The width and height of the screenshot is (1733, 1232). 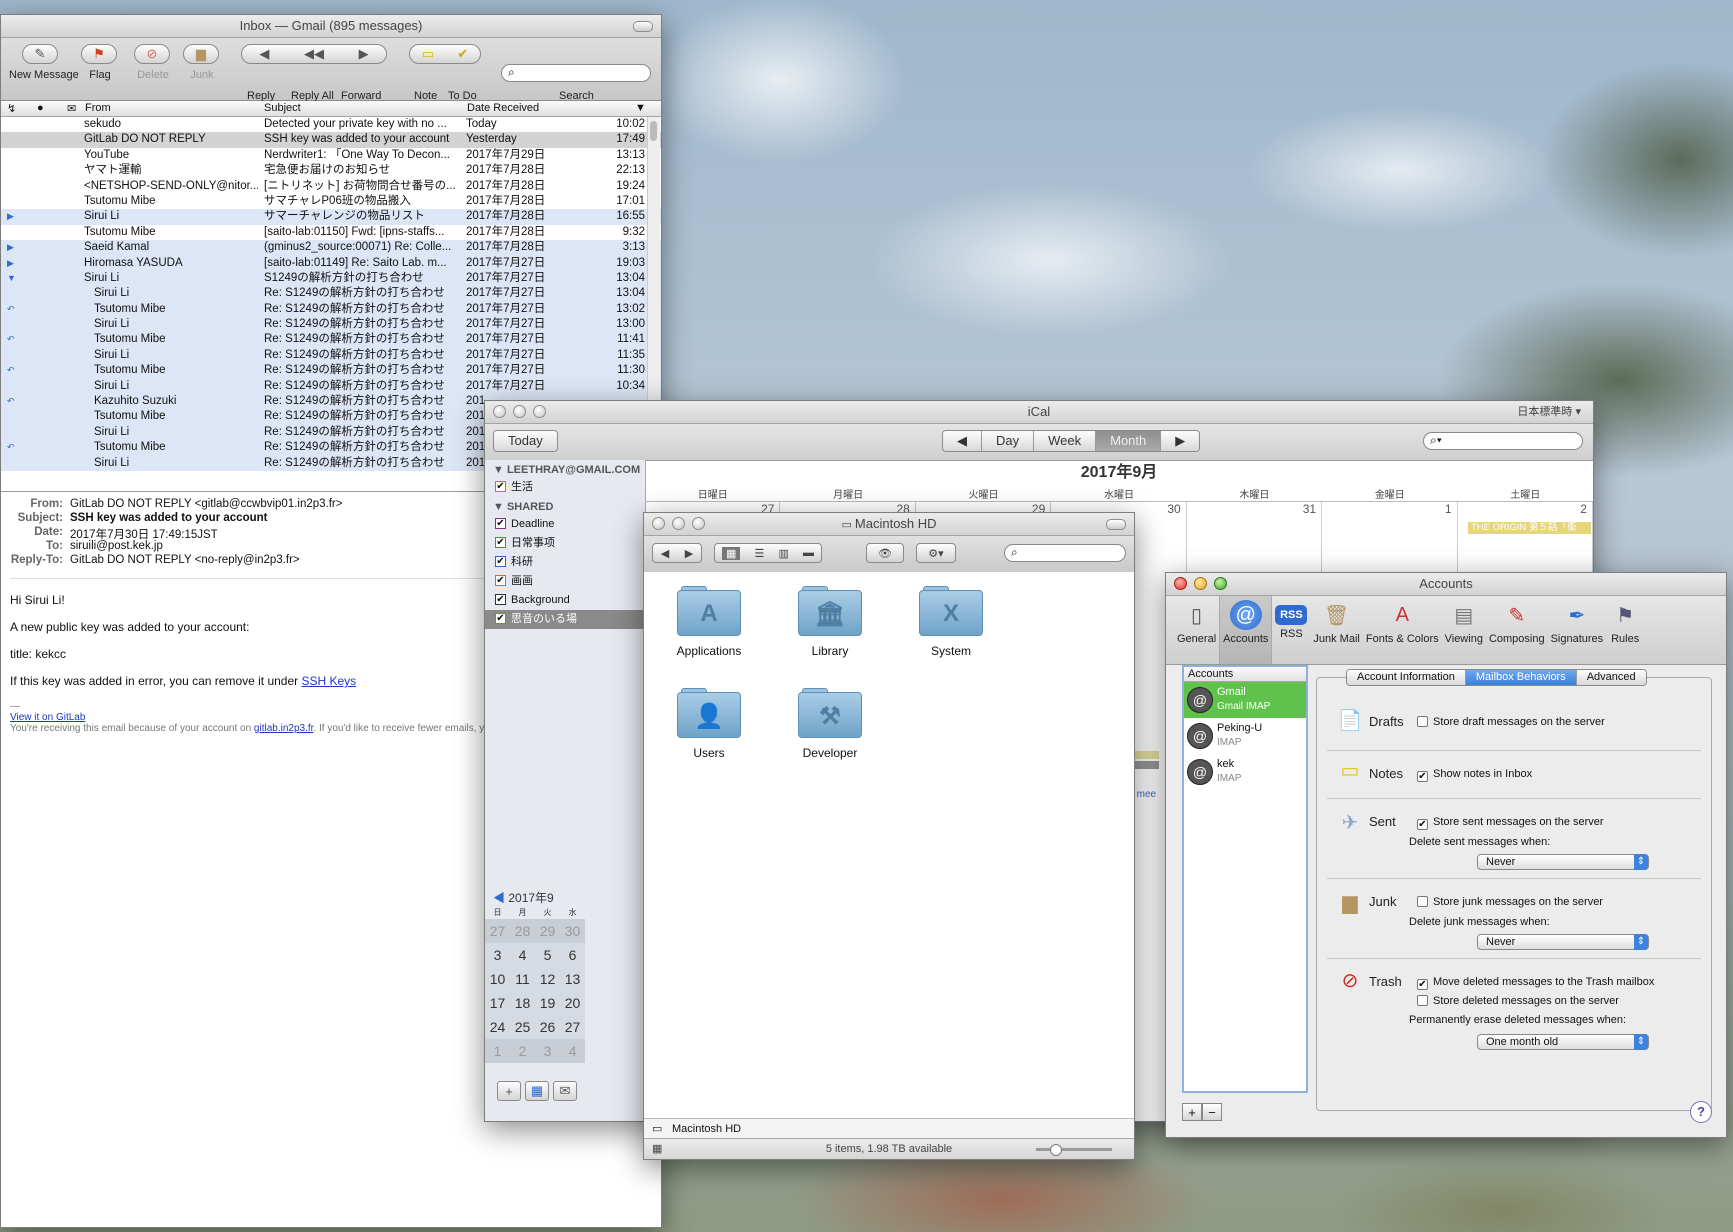 What do you see at coordinates (1406, 677) in the screenshot?
I see `tab-account-information: Account Information` at bounding box center [1406, 677].